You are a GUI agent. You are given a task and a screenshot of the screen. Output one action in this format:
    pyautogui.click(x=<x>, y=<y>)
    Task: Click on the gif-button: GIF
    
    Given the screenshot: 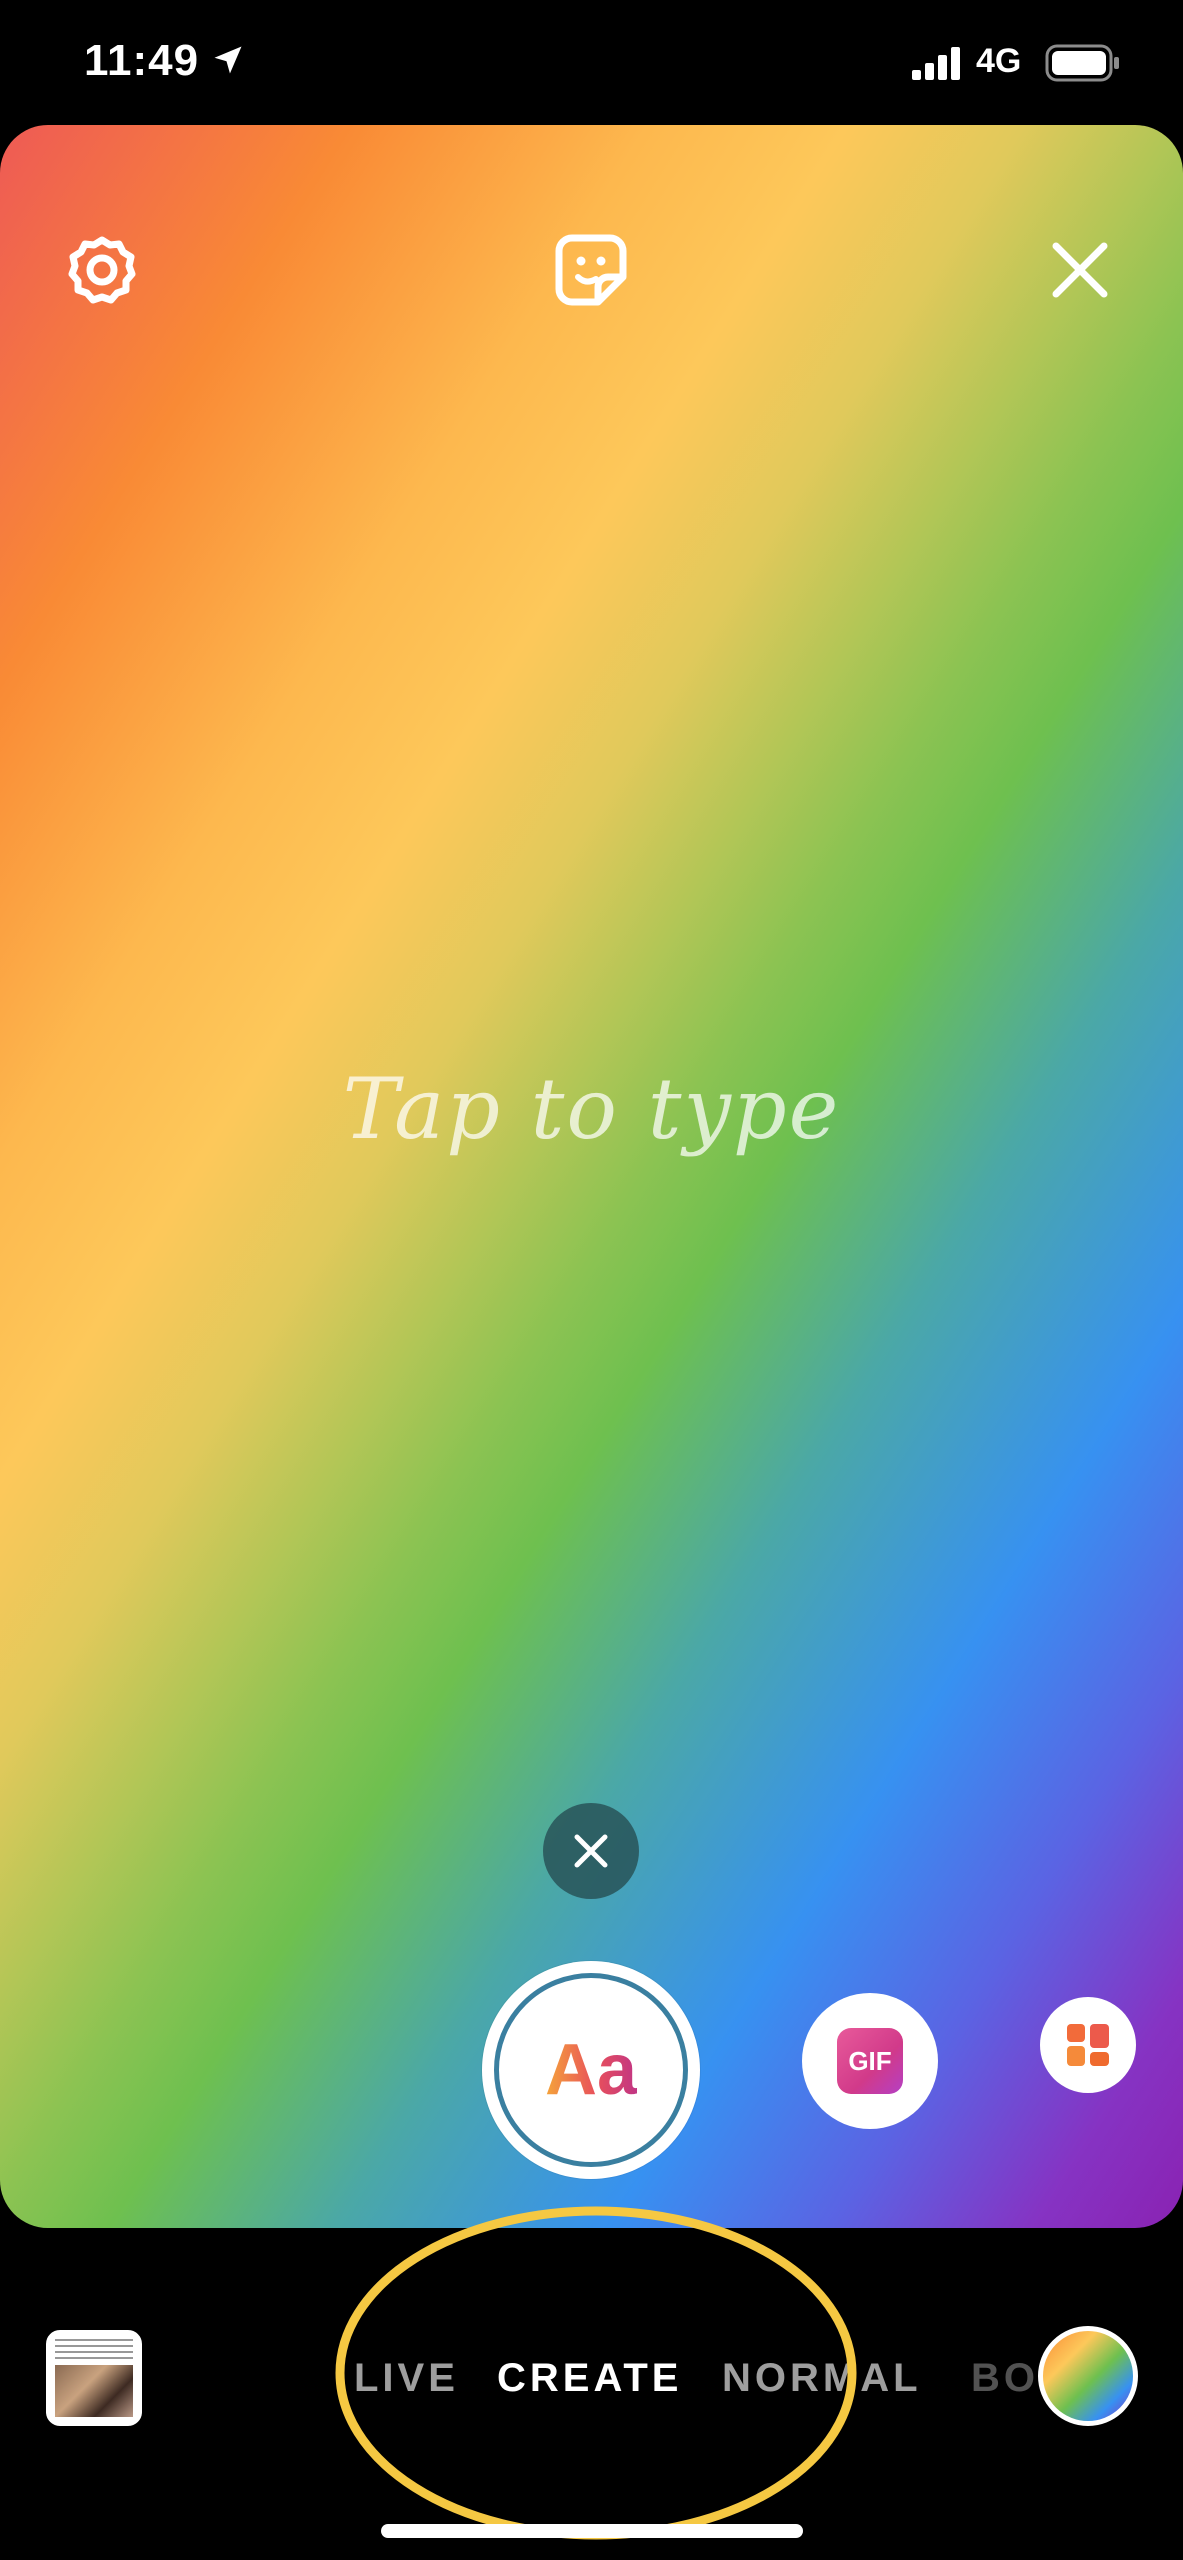 What is the action you would take?
    pyautogui.click(x=870, y=2061)
    